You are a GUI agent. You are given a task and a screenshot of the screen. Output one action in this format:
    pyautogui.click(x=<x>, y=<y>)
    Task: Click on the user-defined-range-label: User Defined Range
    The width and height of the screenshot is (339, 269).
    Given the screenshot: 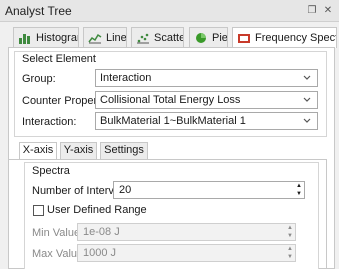 What is the action you would take?
    pyautogui.click(x=97, y=210)
    